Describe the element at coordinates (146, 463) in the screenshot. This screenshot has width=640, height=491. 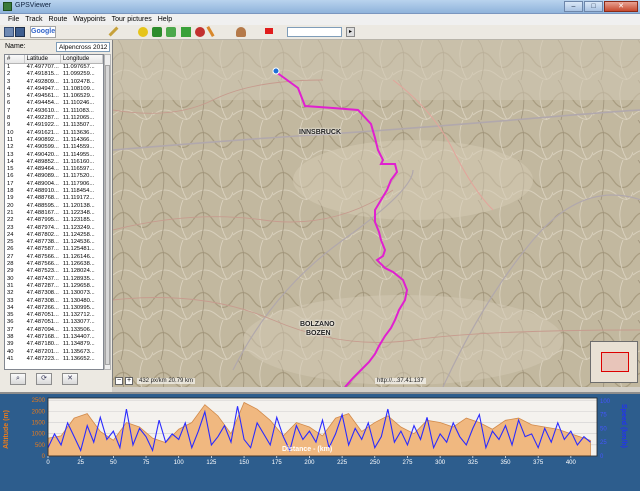
I see `x-tick-label: 75` at that location.